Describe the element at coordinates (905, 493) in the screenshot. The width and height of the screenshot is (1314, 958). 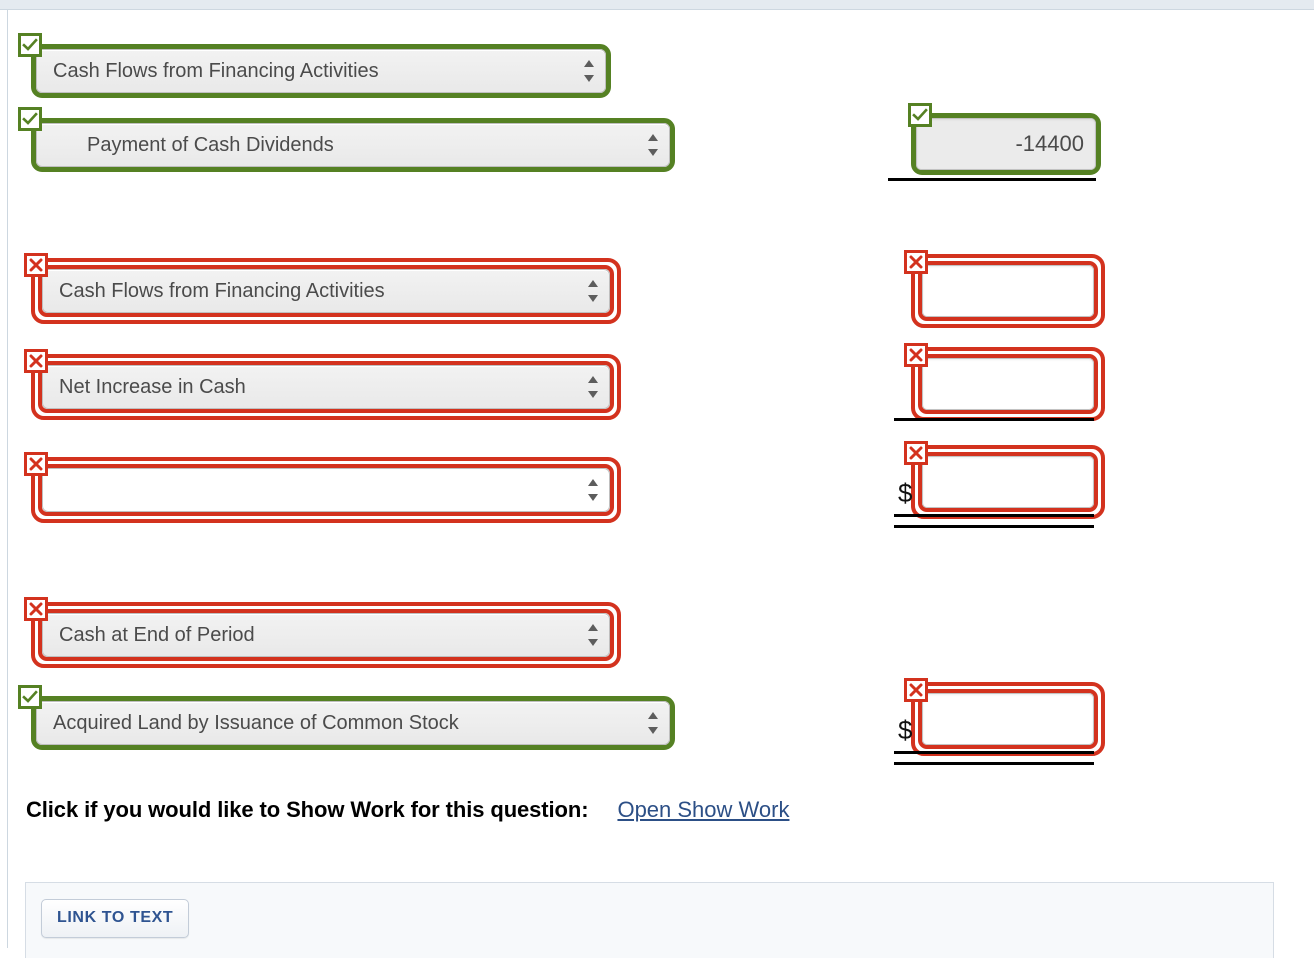
I see `row-blank-select-currency-symbol: $` at that location.